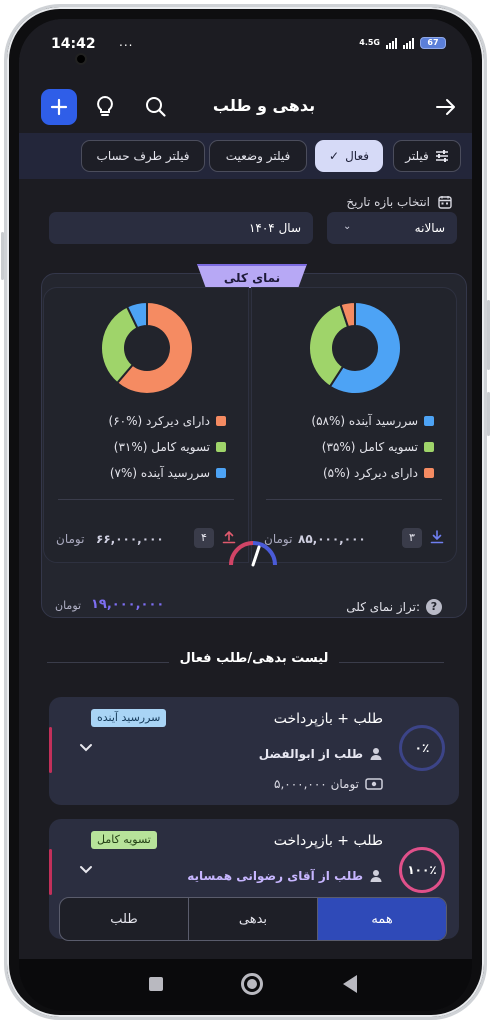 The image size is (491, 1024). I want to click on money-icon, so click(374, 784).